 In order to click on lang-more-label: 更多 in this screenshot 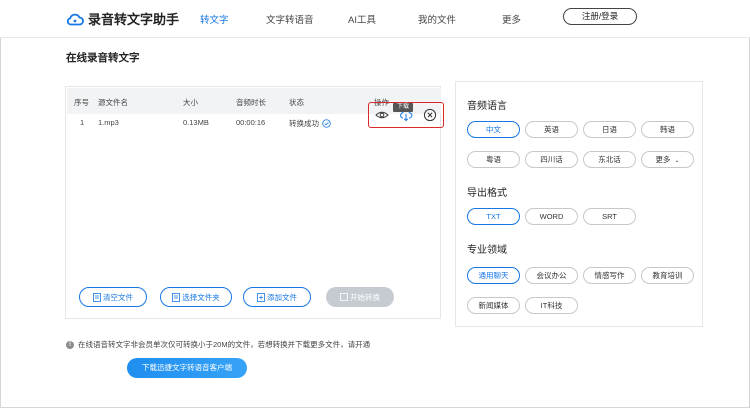, I will do `click(663, 159)`.